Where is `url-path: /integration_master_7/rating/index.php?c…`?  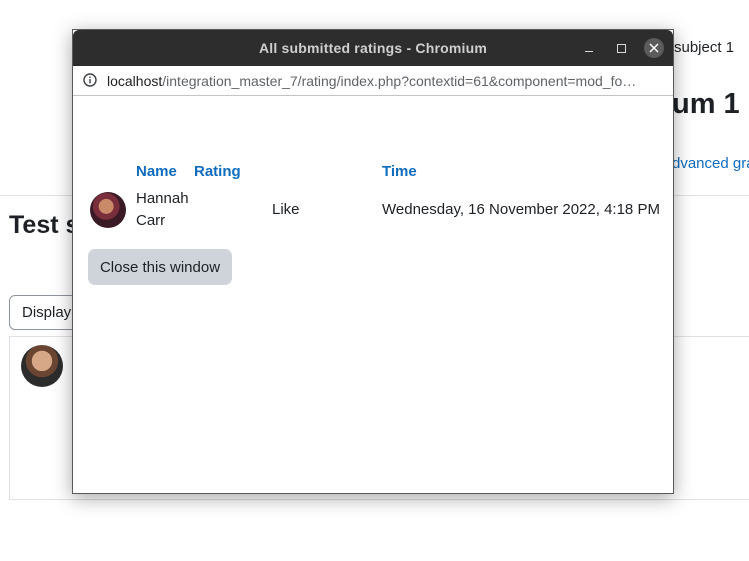 url-path: /integration_master_7/rating/index.php?c… is located at coordinates (399, 81).